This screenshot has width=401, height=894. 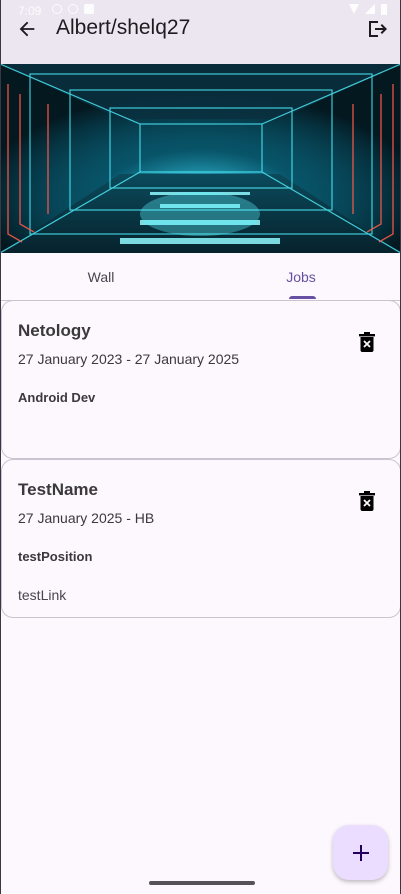 I want to click on job-link: testLink, so click(x=42, y=595).